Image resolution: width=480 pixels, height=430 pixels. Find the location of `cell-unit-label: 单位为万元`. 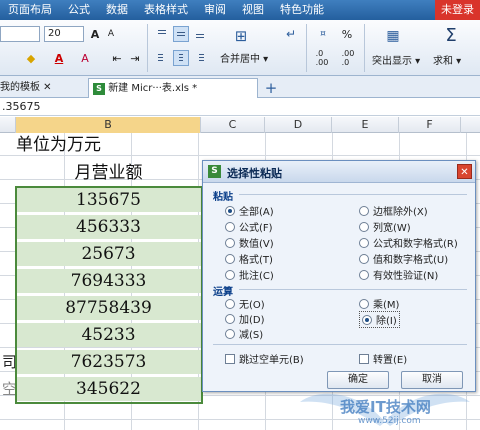

cell-unit-label: 单位为万元 is located at coordinates (108, 145).